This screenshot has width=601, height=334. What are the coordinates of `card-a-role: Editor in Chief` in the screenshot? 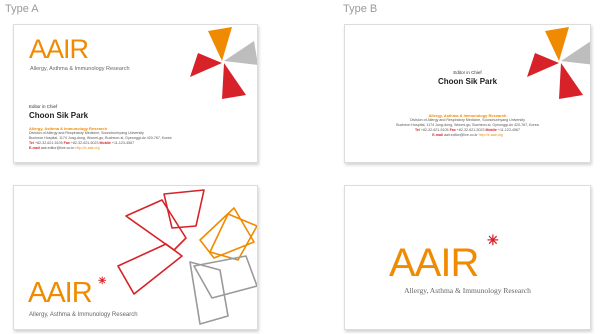 It's located at (43, 106).